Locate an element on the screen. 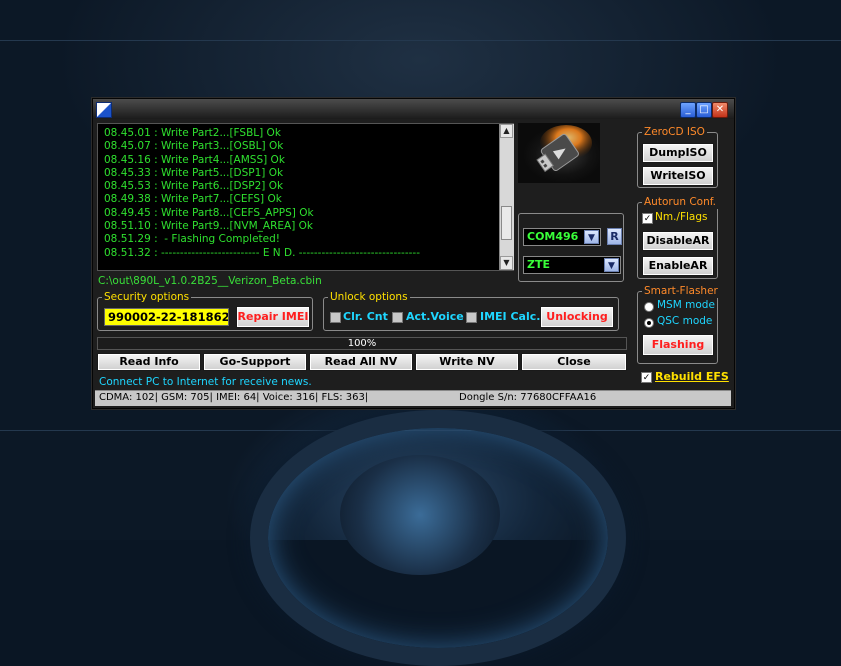 This screenshot has width=841, height=666. scroll-up-icon: ▲ is located at coordinates (506, 131).